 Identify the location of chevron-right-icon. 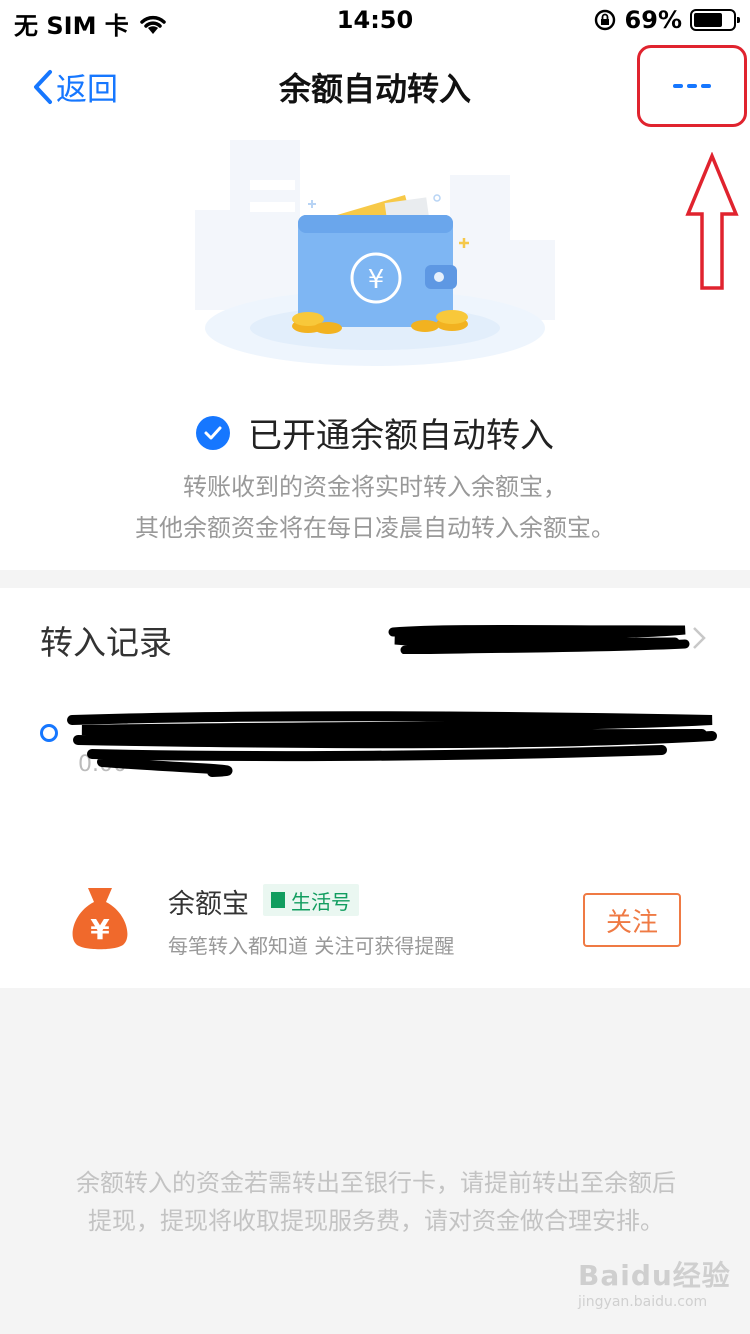
(699, 638).